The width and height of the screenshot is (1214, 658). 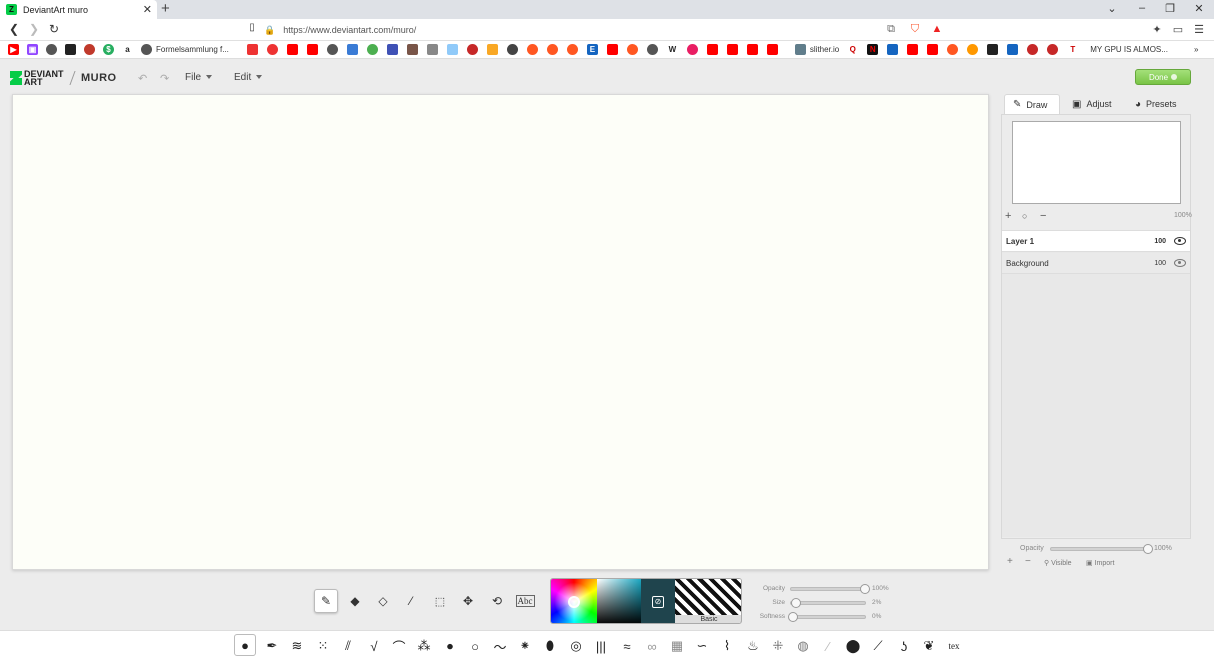 I want to click on remove-layer-bottom-button: −, so click(x=1028, y=561).